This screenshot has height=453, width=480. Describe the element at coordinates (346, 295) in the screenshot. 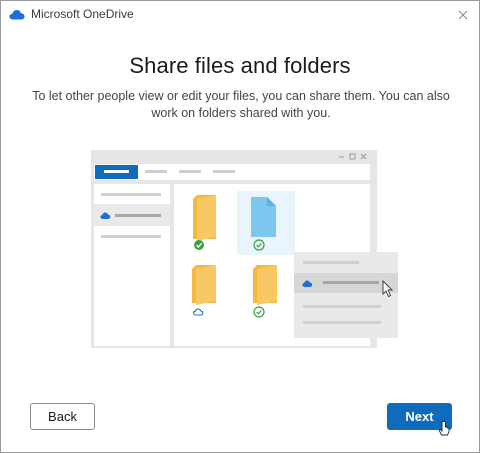

I see `illus-context-menu` at that location.